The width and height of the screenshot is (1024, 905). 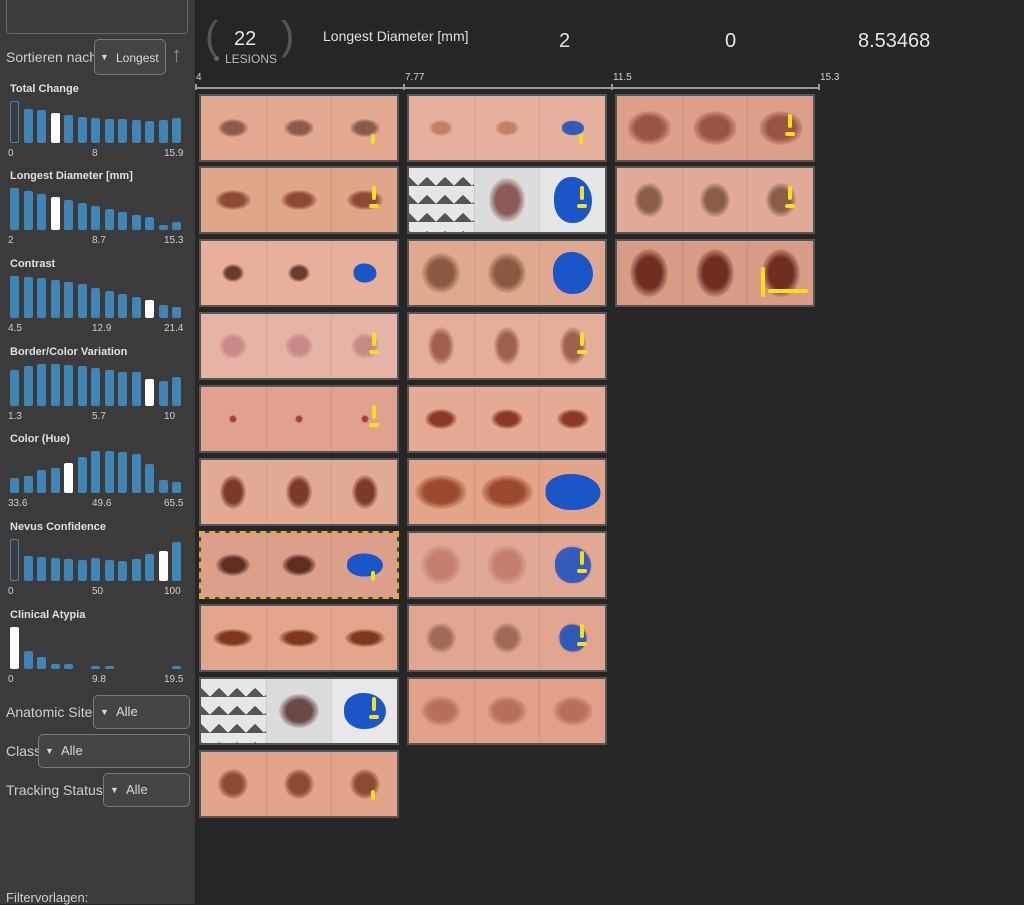 I want to click on arrow-up-icon: ↑, so click(x=176, y=55).